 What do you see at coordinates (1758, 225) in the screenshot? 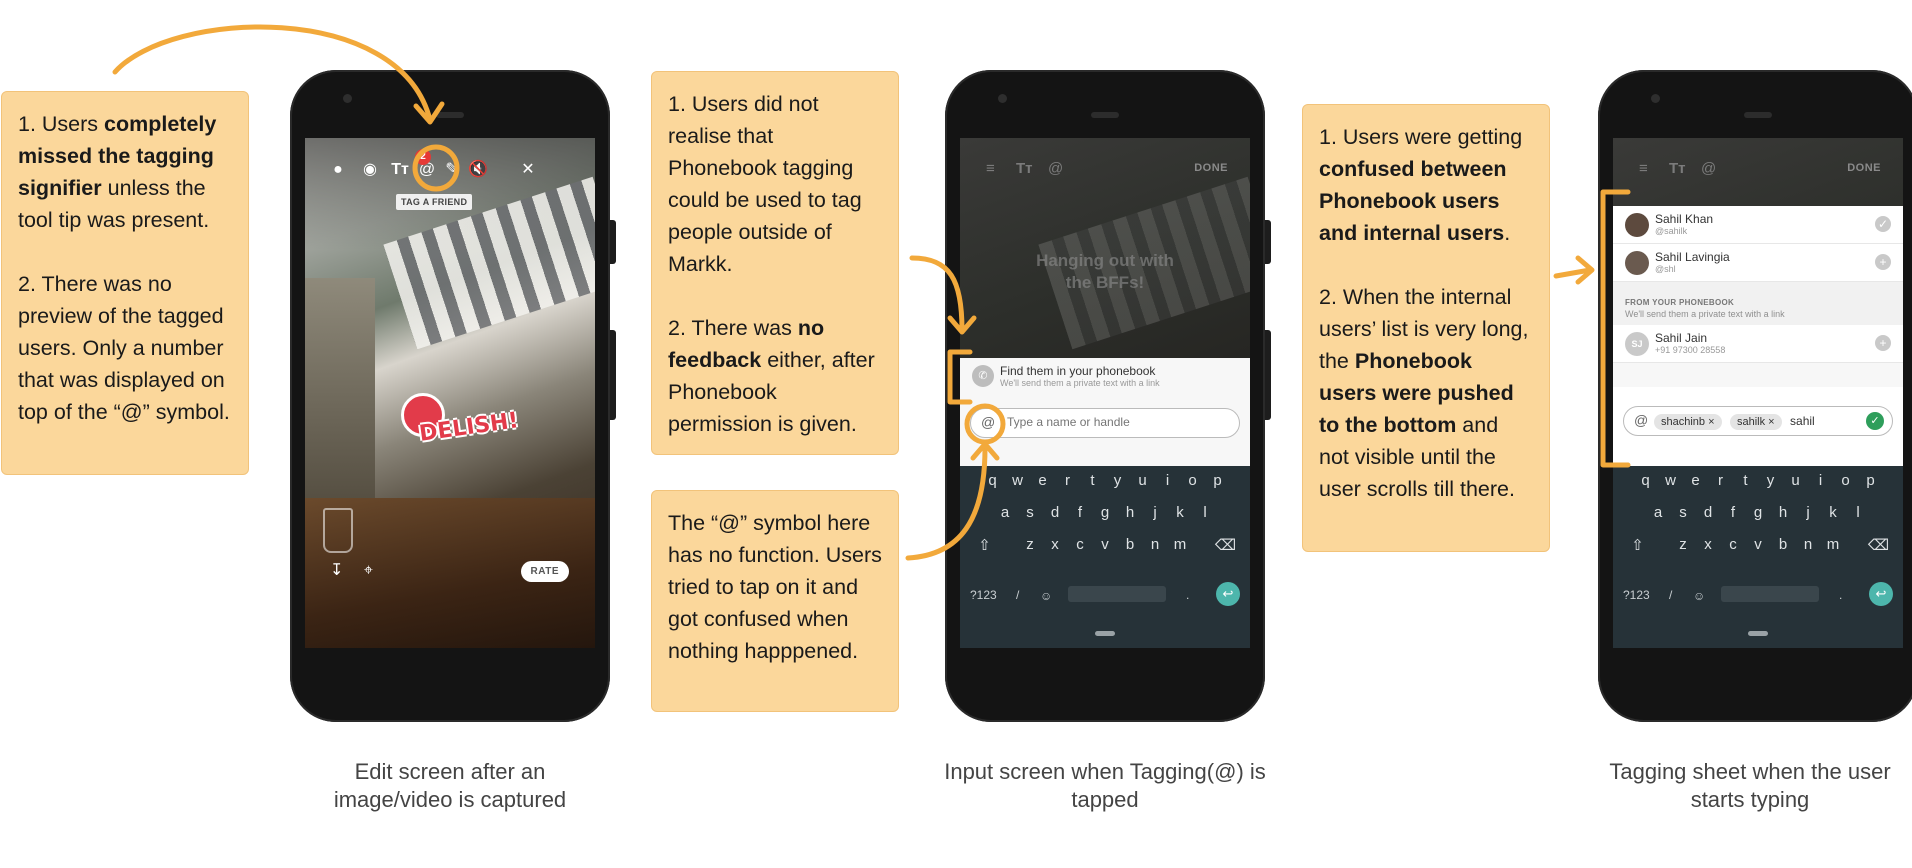
I see `user-row: Sahil Khan @sahilk ✓` at bounding box center [1758, 225].